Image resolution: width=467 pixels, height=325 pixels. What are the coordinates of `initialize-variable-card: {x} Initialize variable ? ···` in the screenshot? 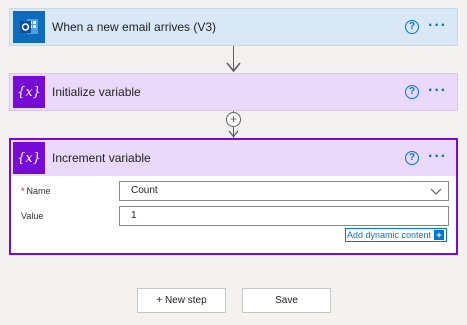 It's located at (233, 92).